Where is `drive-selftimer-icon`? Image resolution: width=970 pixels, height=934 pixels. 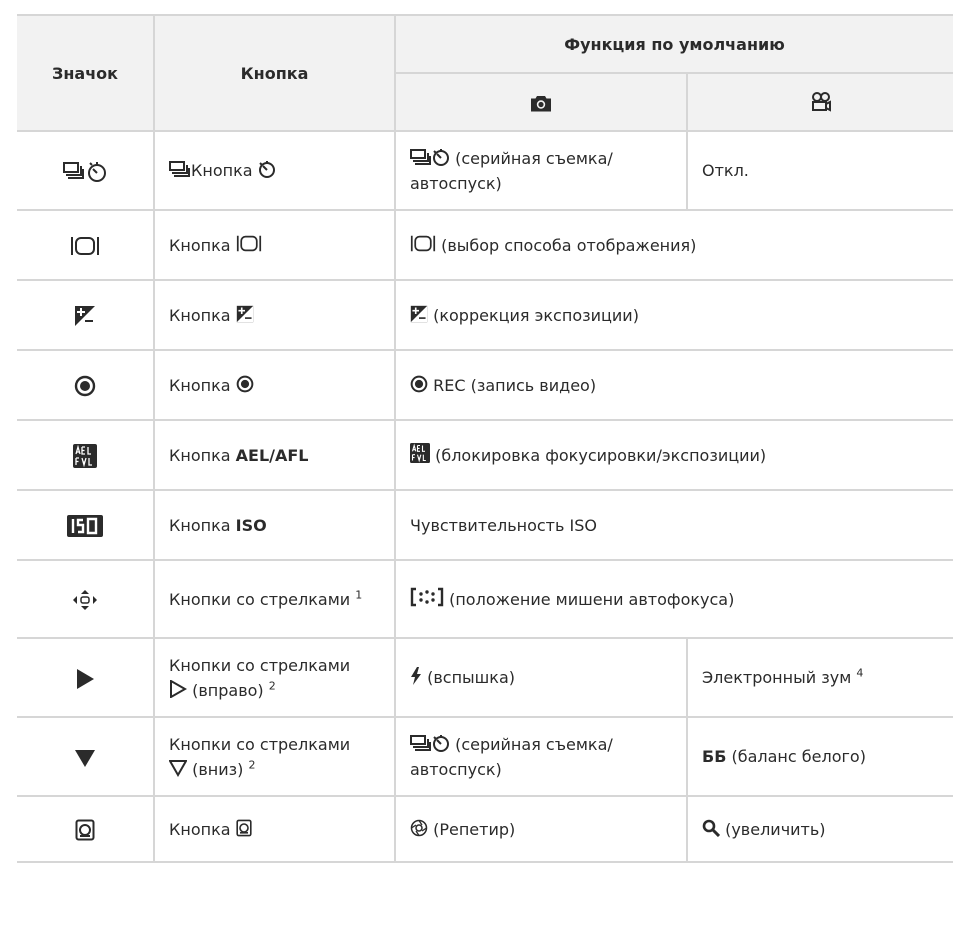
drive-selftimer-icon is located at coordinates (84, 171).